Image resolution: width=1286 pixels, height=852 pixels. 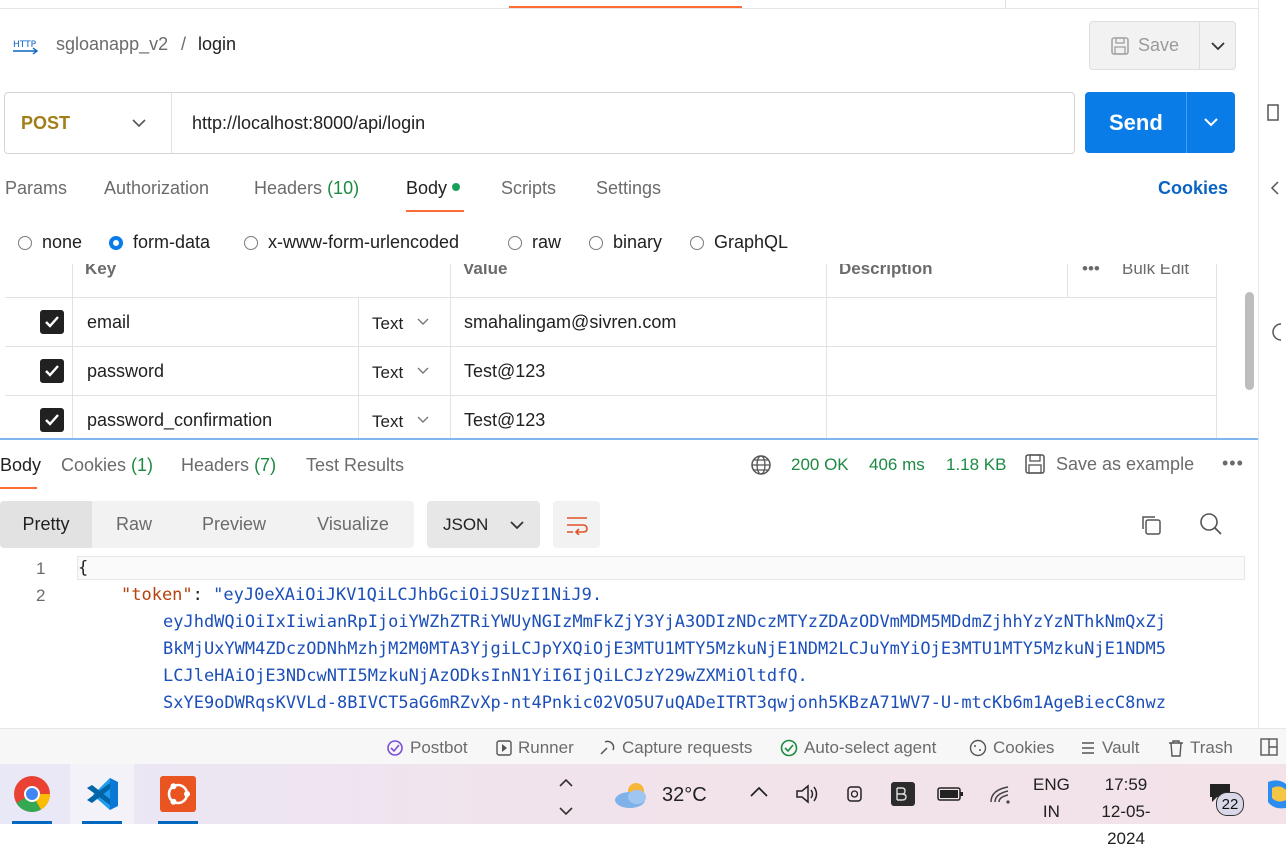 I want to click on tab-headers: Headers (10), so click(x=306, y=188).